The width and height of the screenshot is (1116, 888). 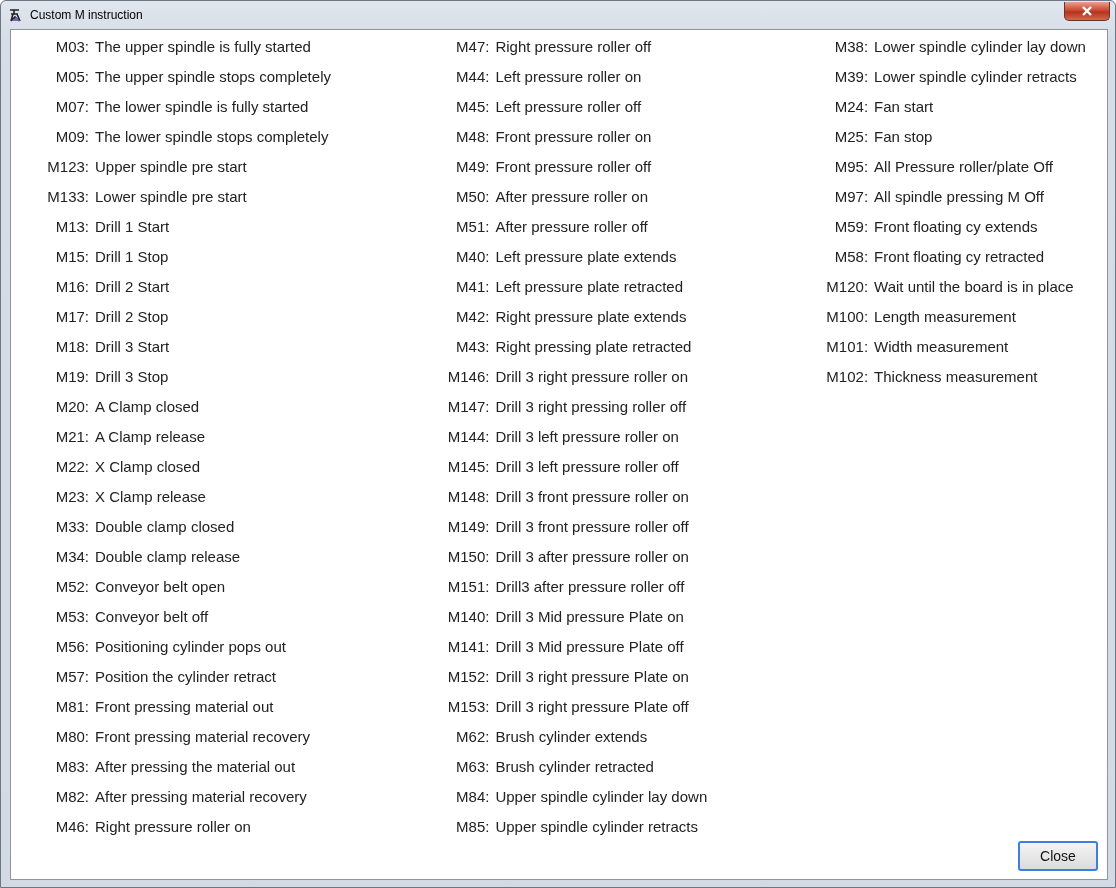 I want to click on instruction-description: After pressing material recovery, so click(x=201, y=796).